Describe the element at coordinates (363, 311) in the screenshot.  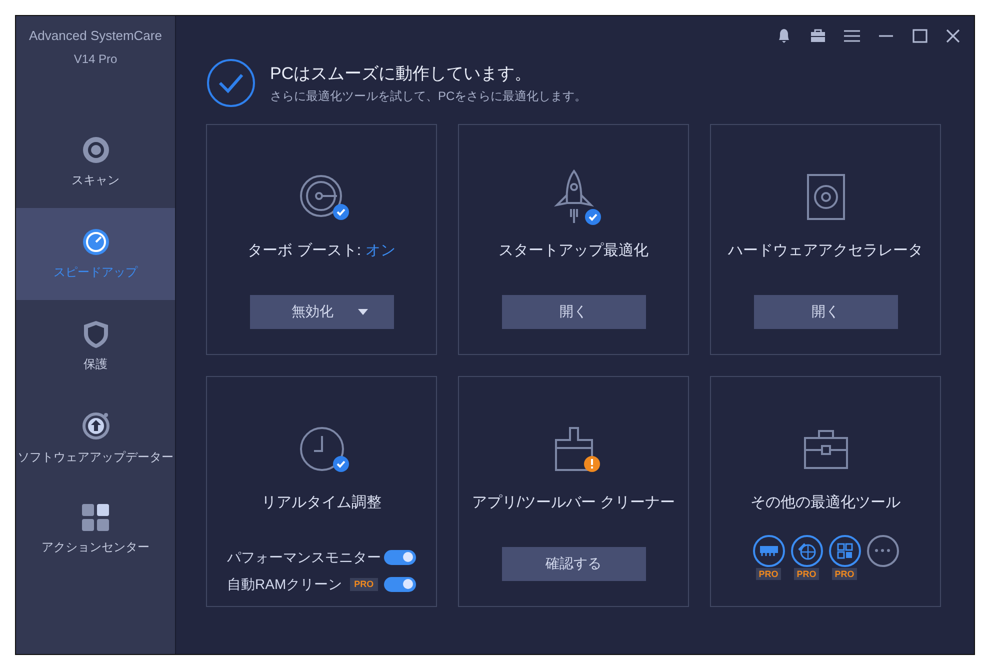
I see `caret-icon` at that location.